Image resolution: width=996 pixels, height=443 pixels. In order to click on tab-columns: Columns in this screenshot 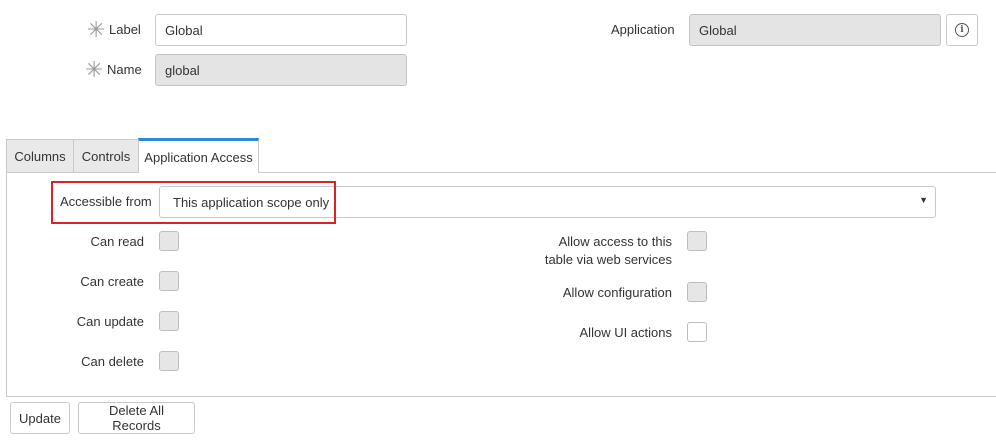, I will do `click(40, 156)`.